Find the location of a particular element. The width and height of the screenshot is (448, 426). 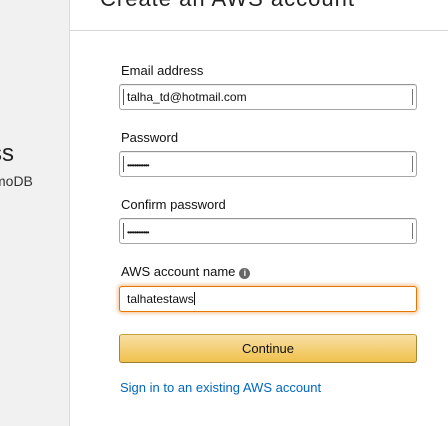

account-name-field: talhatestaws is located at coordinates (268, 299).